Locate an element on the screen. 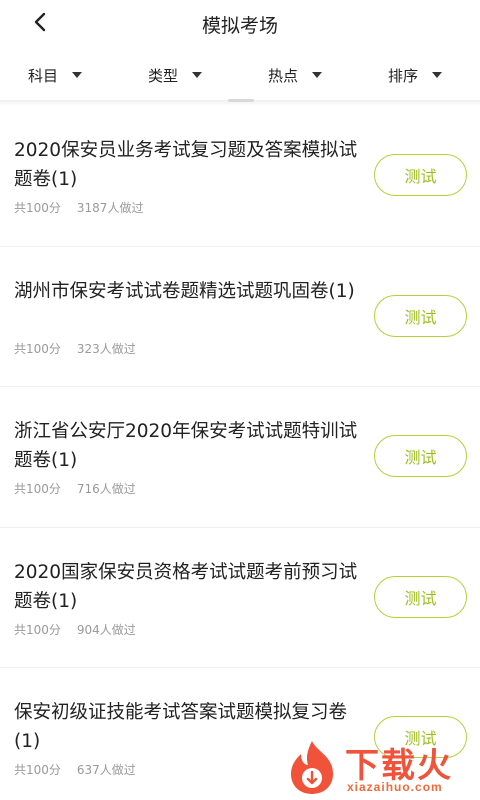 The image size is (480, 800). filter-label: 排序 is located at coordinates (403, 75).